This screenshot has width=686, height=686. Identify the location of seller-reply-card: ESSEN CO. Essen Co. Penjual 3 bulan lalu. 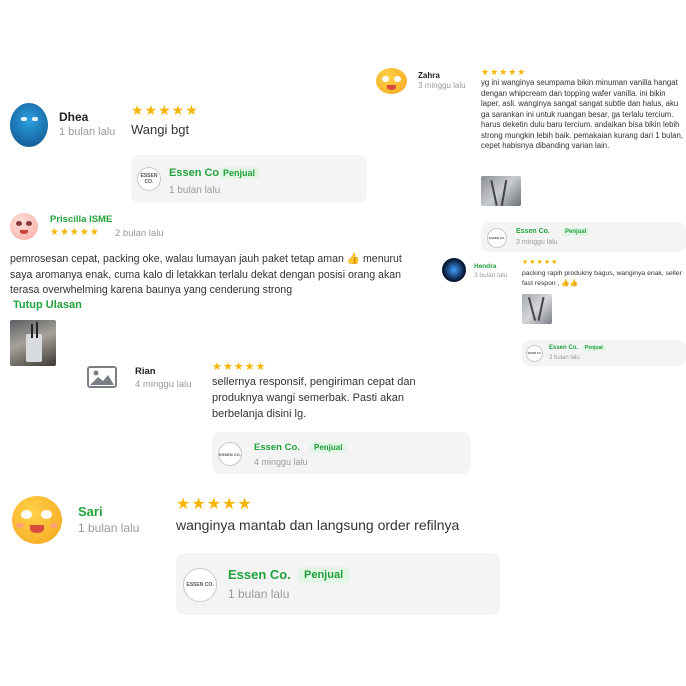
(604, 353).